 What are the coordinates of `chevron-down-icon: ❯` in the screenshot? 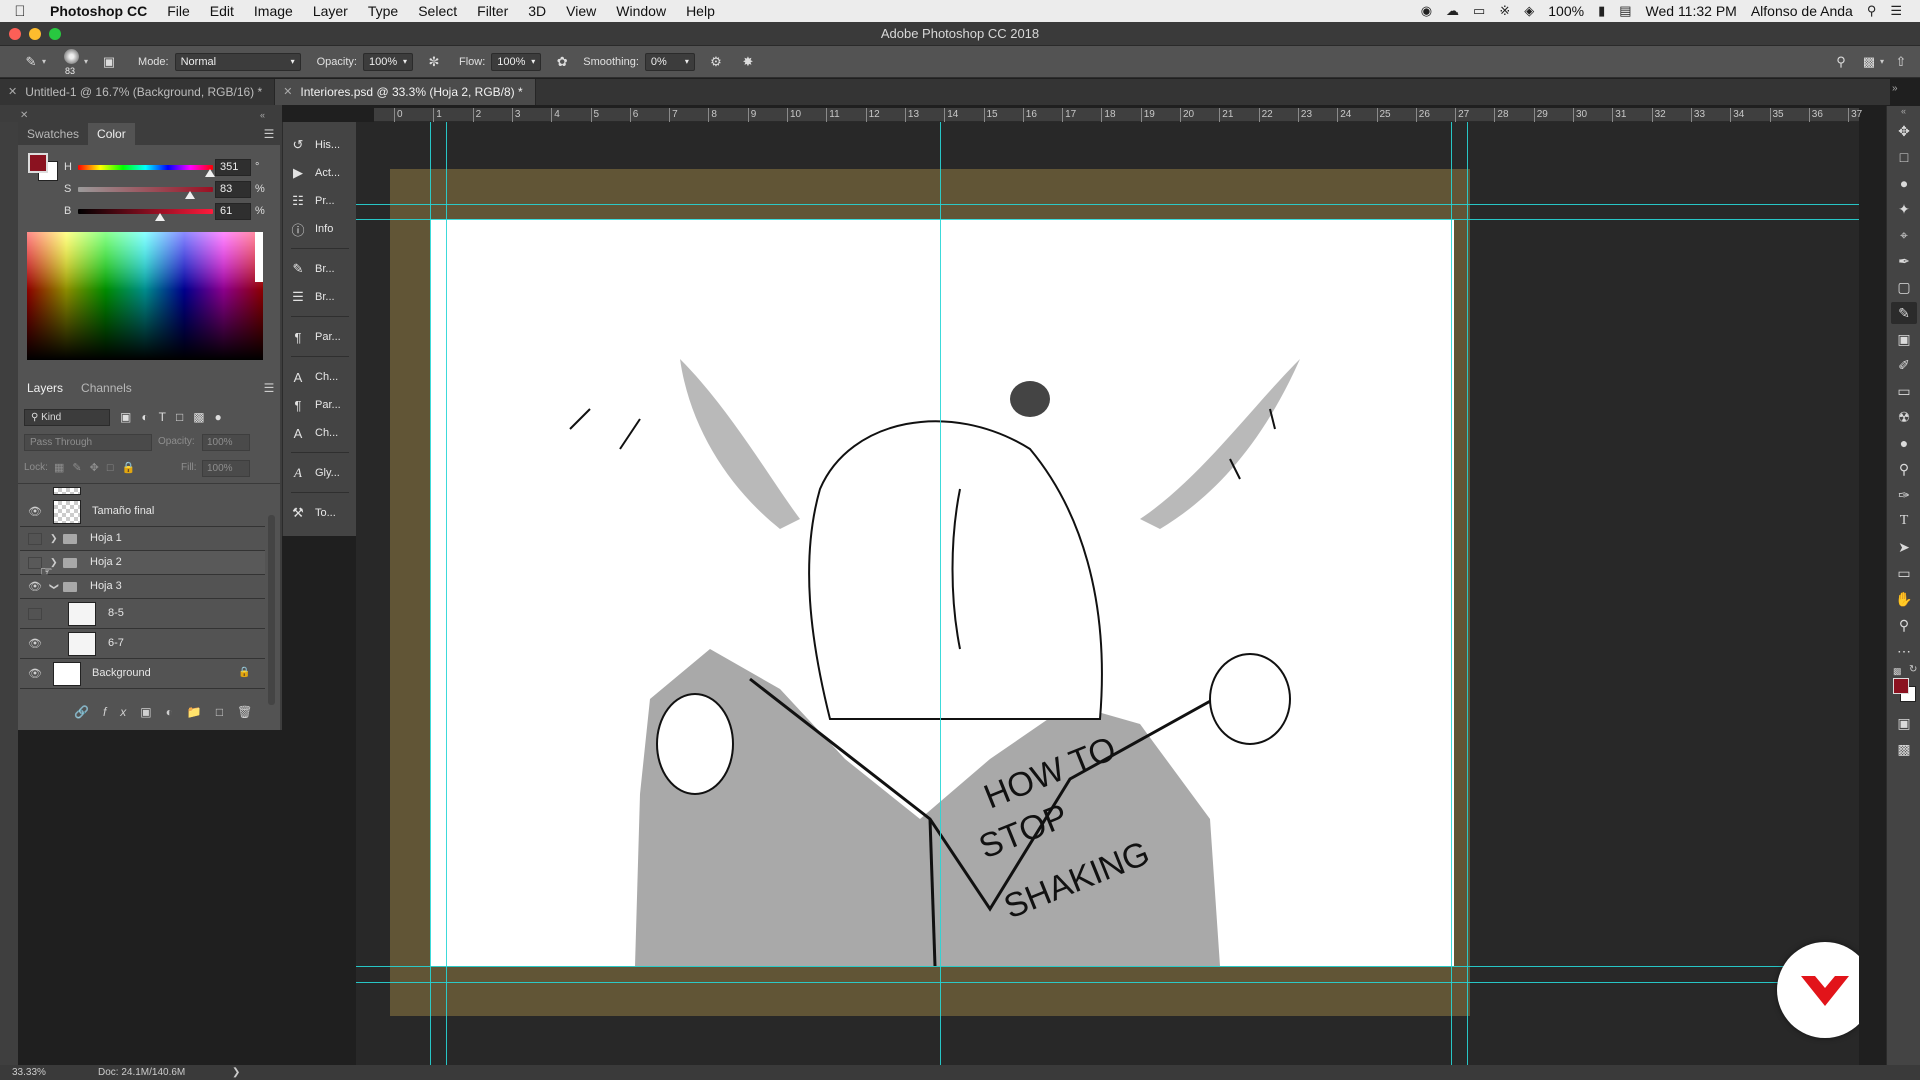 It's located at (53, 587).